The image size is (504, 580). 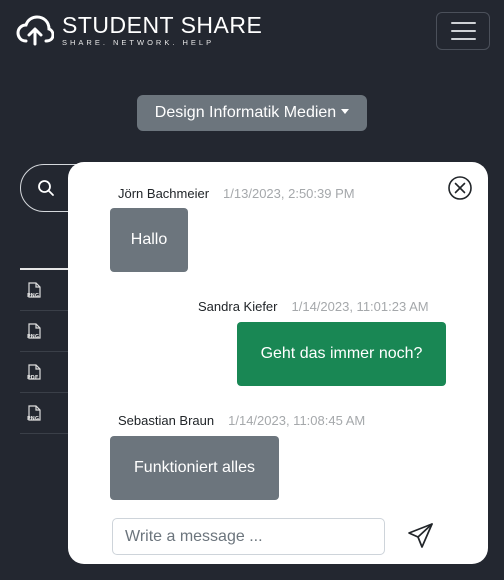 I want to click on hamburger-icon, so click(x=463, y=23).